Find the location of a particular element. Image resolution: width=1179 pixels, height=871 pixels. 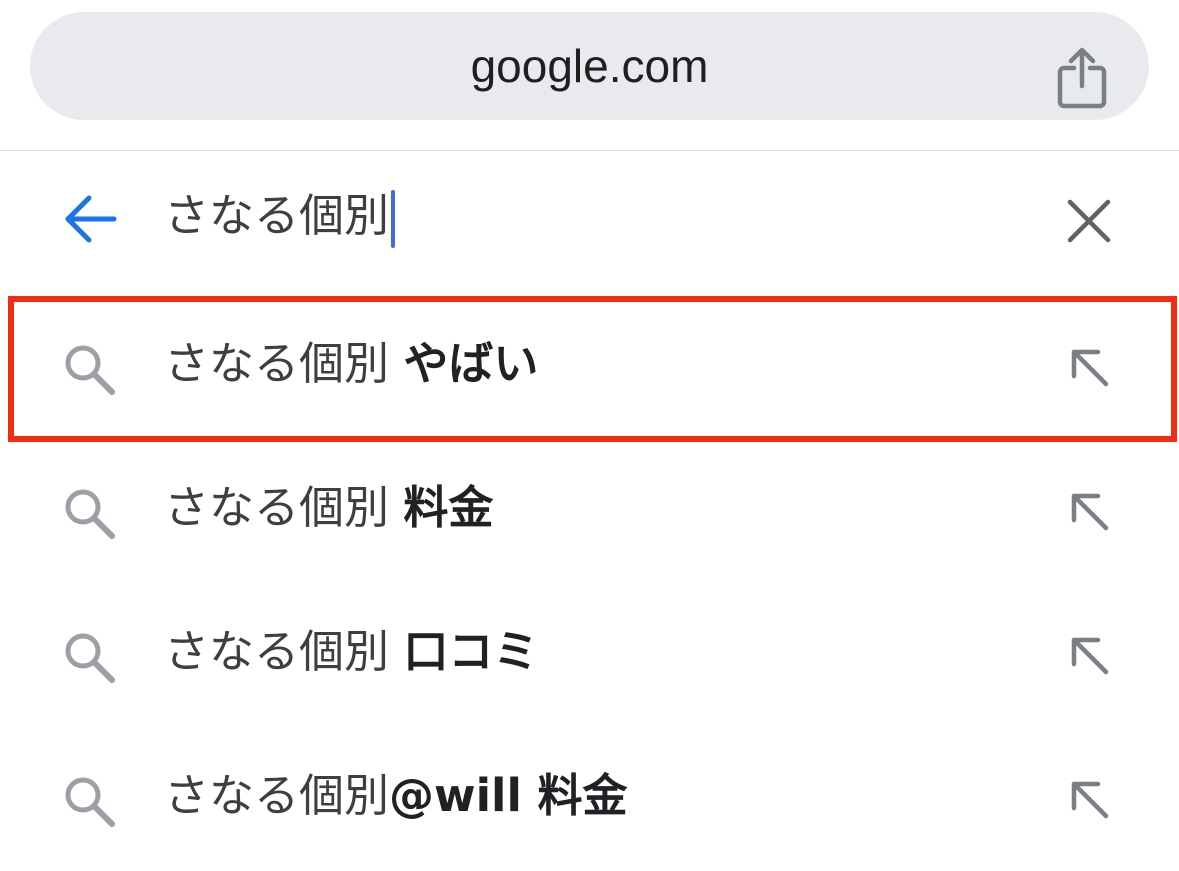

suggestion-text: さなる個別 料金 is located at coordinates (328, 508).